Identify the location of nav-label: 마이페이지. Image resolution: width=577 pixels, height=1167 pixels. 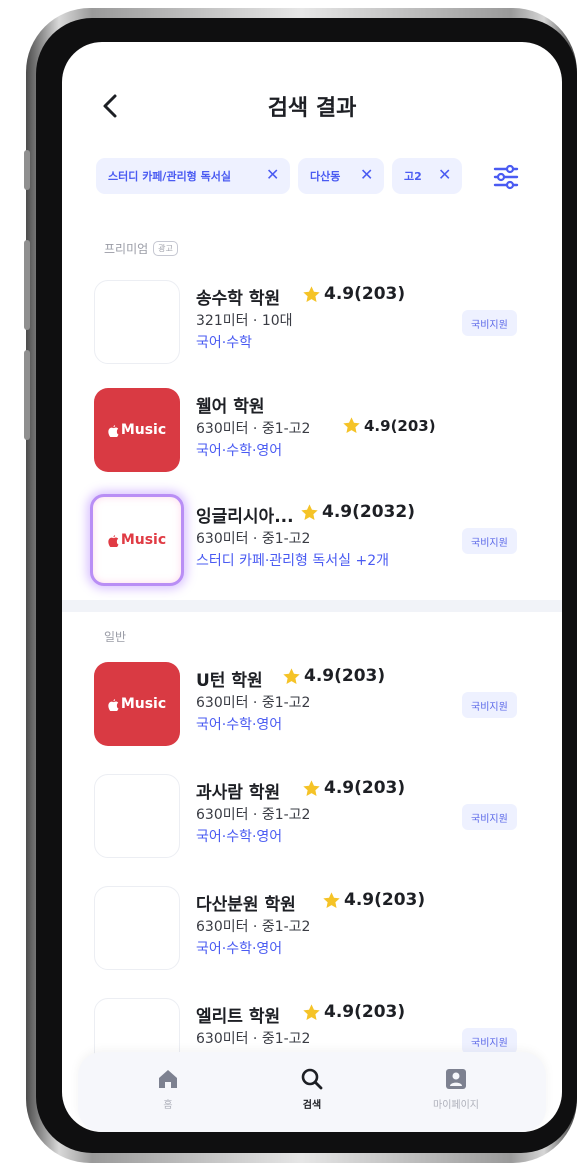
(456, 1105).